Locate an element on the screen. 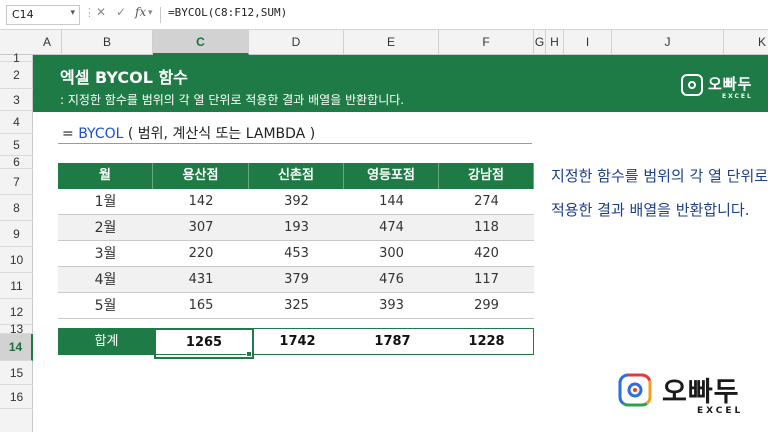 The image size is (768, 432). value-cell: 420 is located at coordinates (486, 254).